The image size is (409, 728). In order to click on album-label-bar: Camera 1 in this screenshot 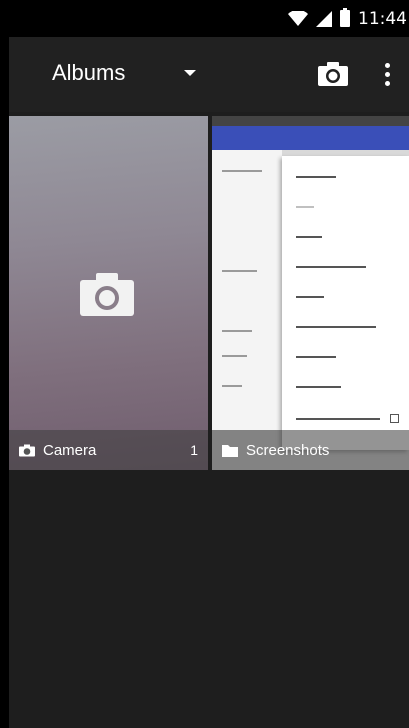, I will do `click(108, 450)`.